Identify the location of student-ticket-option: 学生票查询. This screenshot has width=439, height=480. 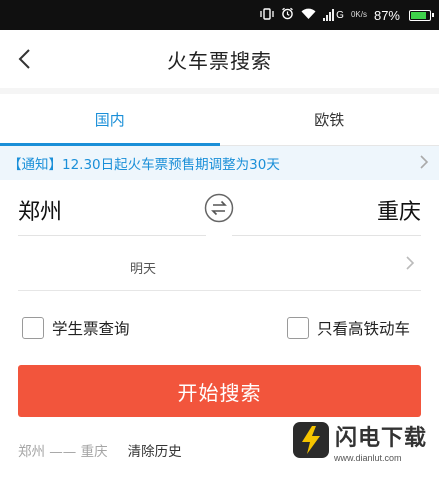
(76, 328).